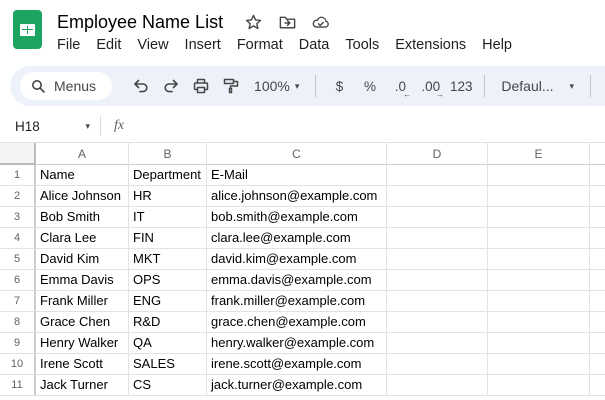 This screenshot has height=400, width=605. Describe the element at coordinates (437, 154) in the screenshot. I see `column-header-D: D` at that location.